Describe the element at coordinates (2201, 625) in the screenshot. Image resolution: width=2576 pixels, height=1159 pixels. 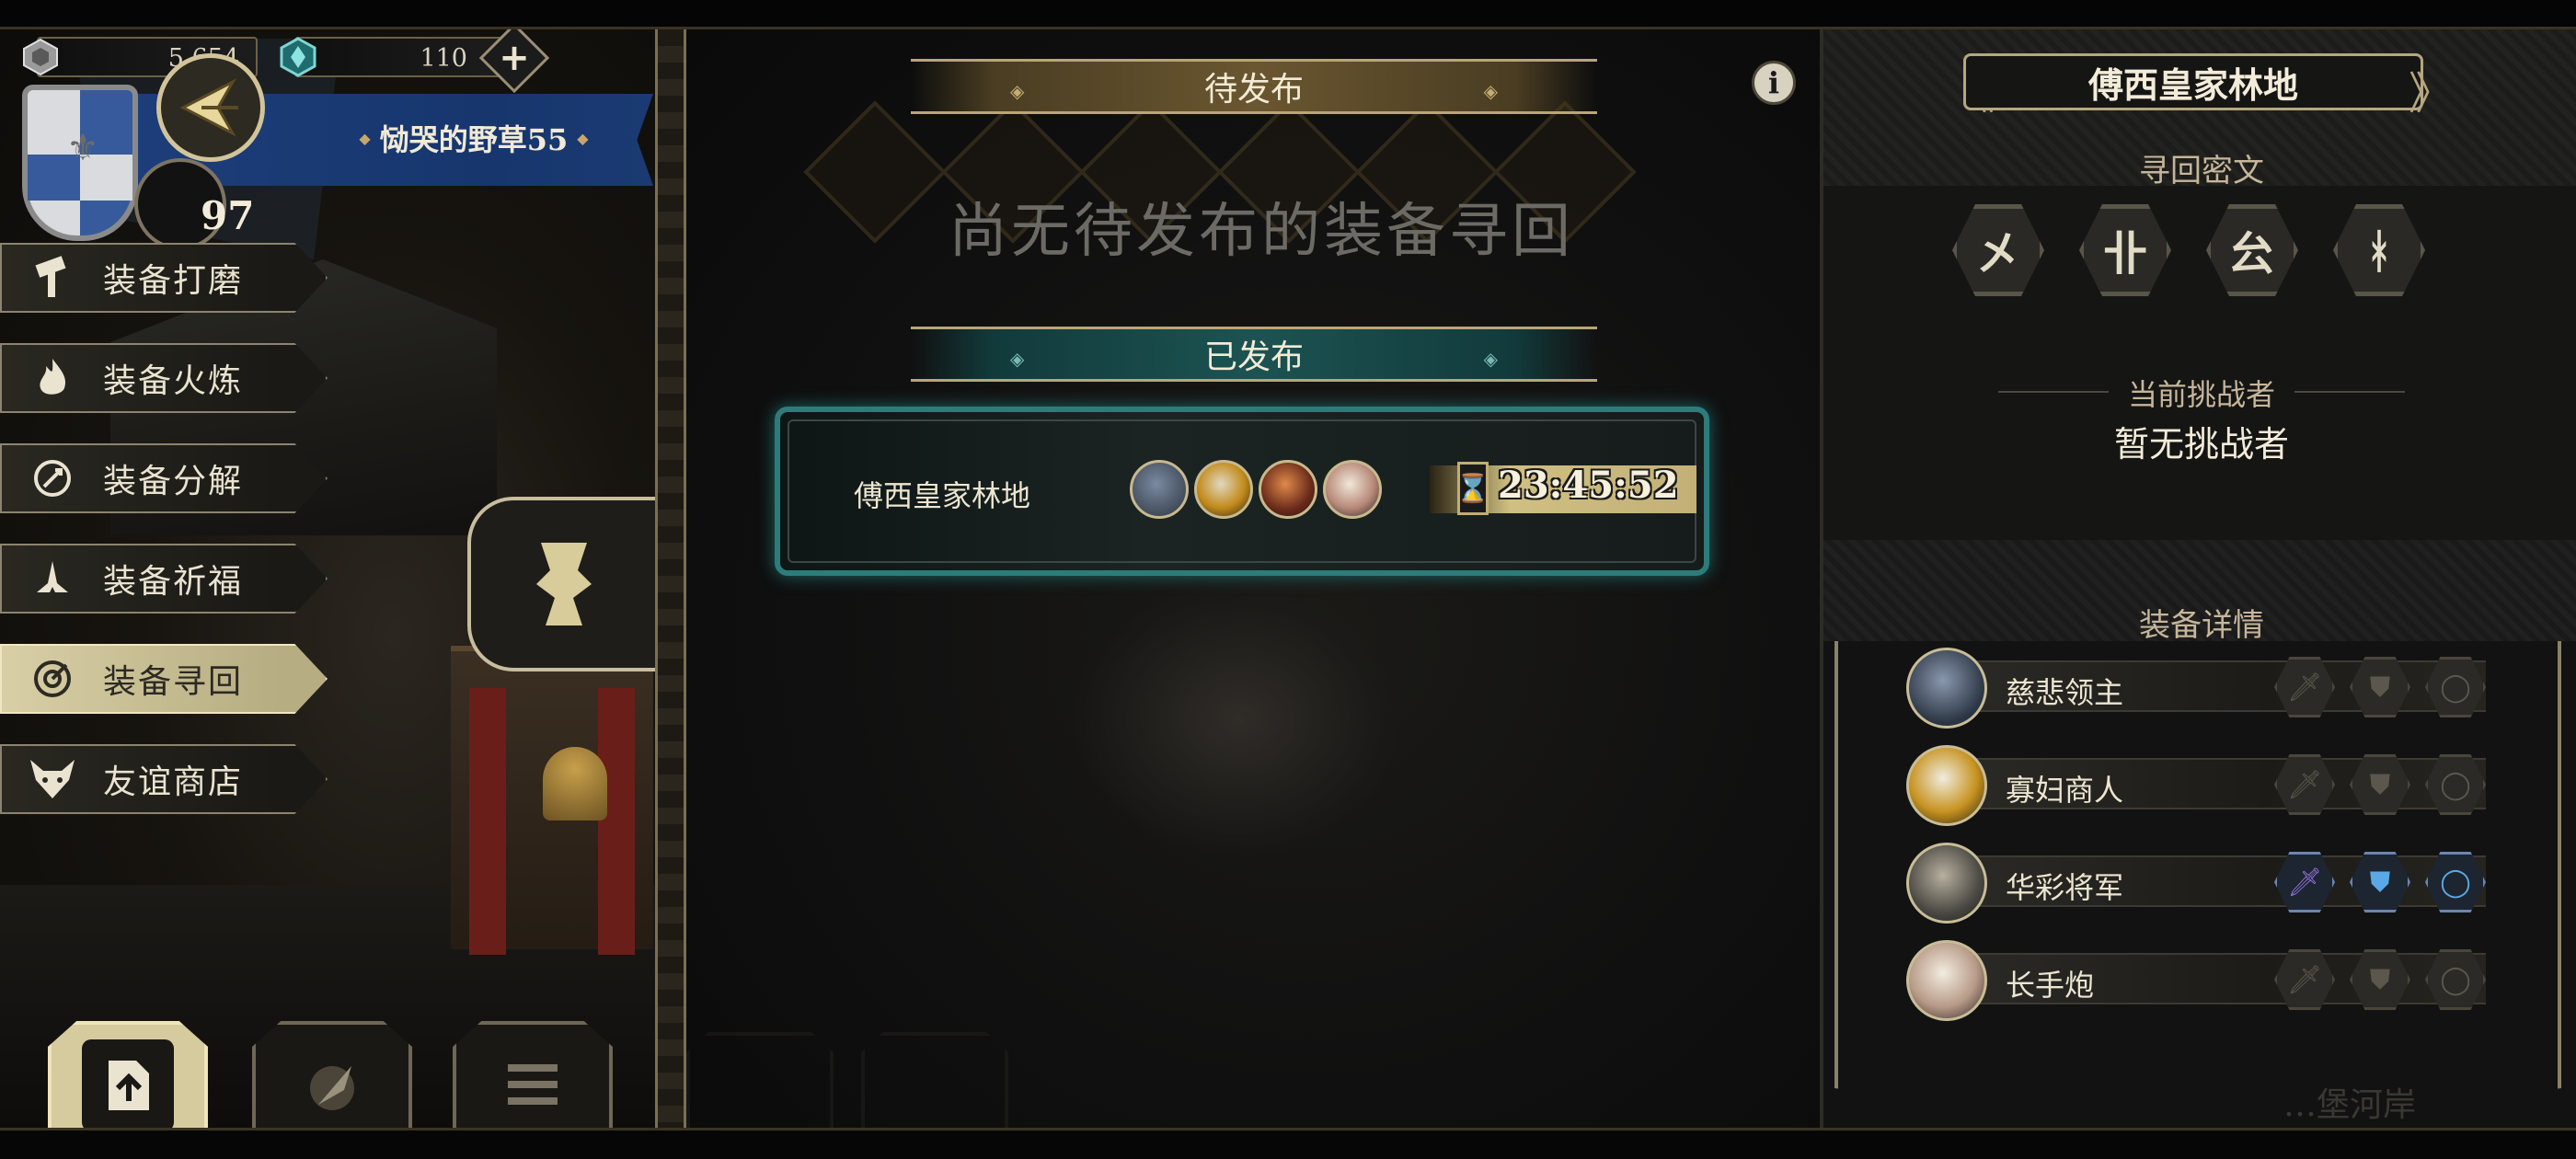
I see `equipment-title: 装备详情` at that location.